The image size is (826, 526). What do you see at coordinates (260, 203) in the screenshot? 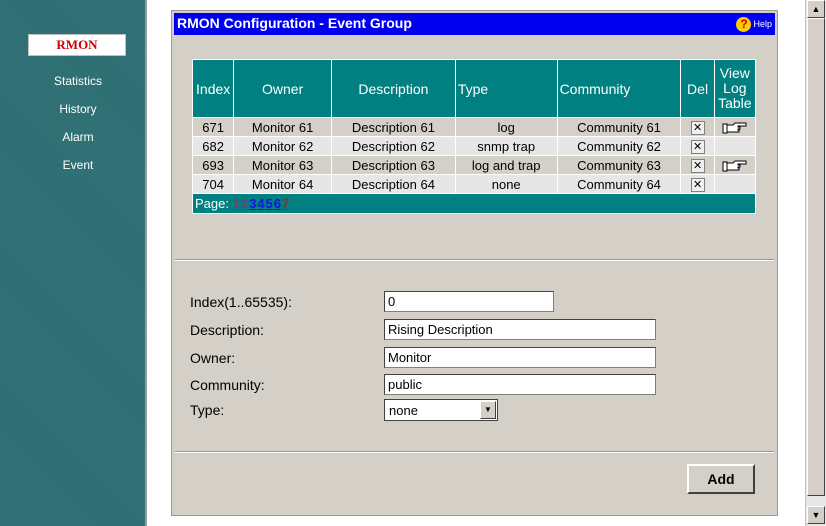
I see `page-link-4: 4` at bounding box center [260, 203].